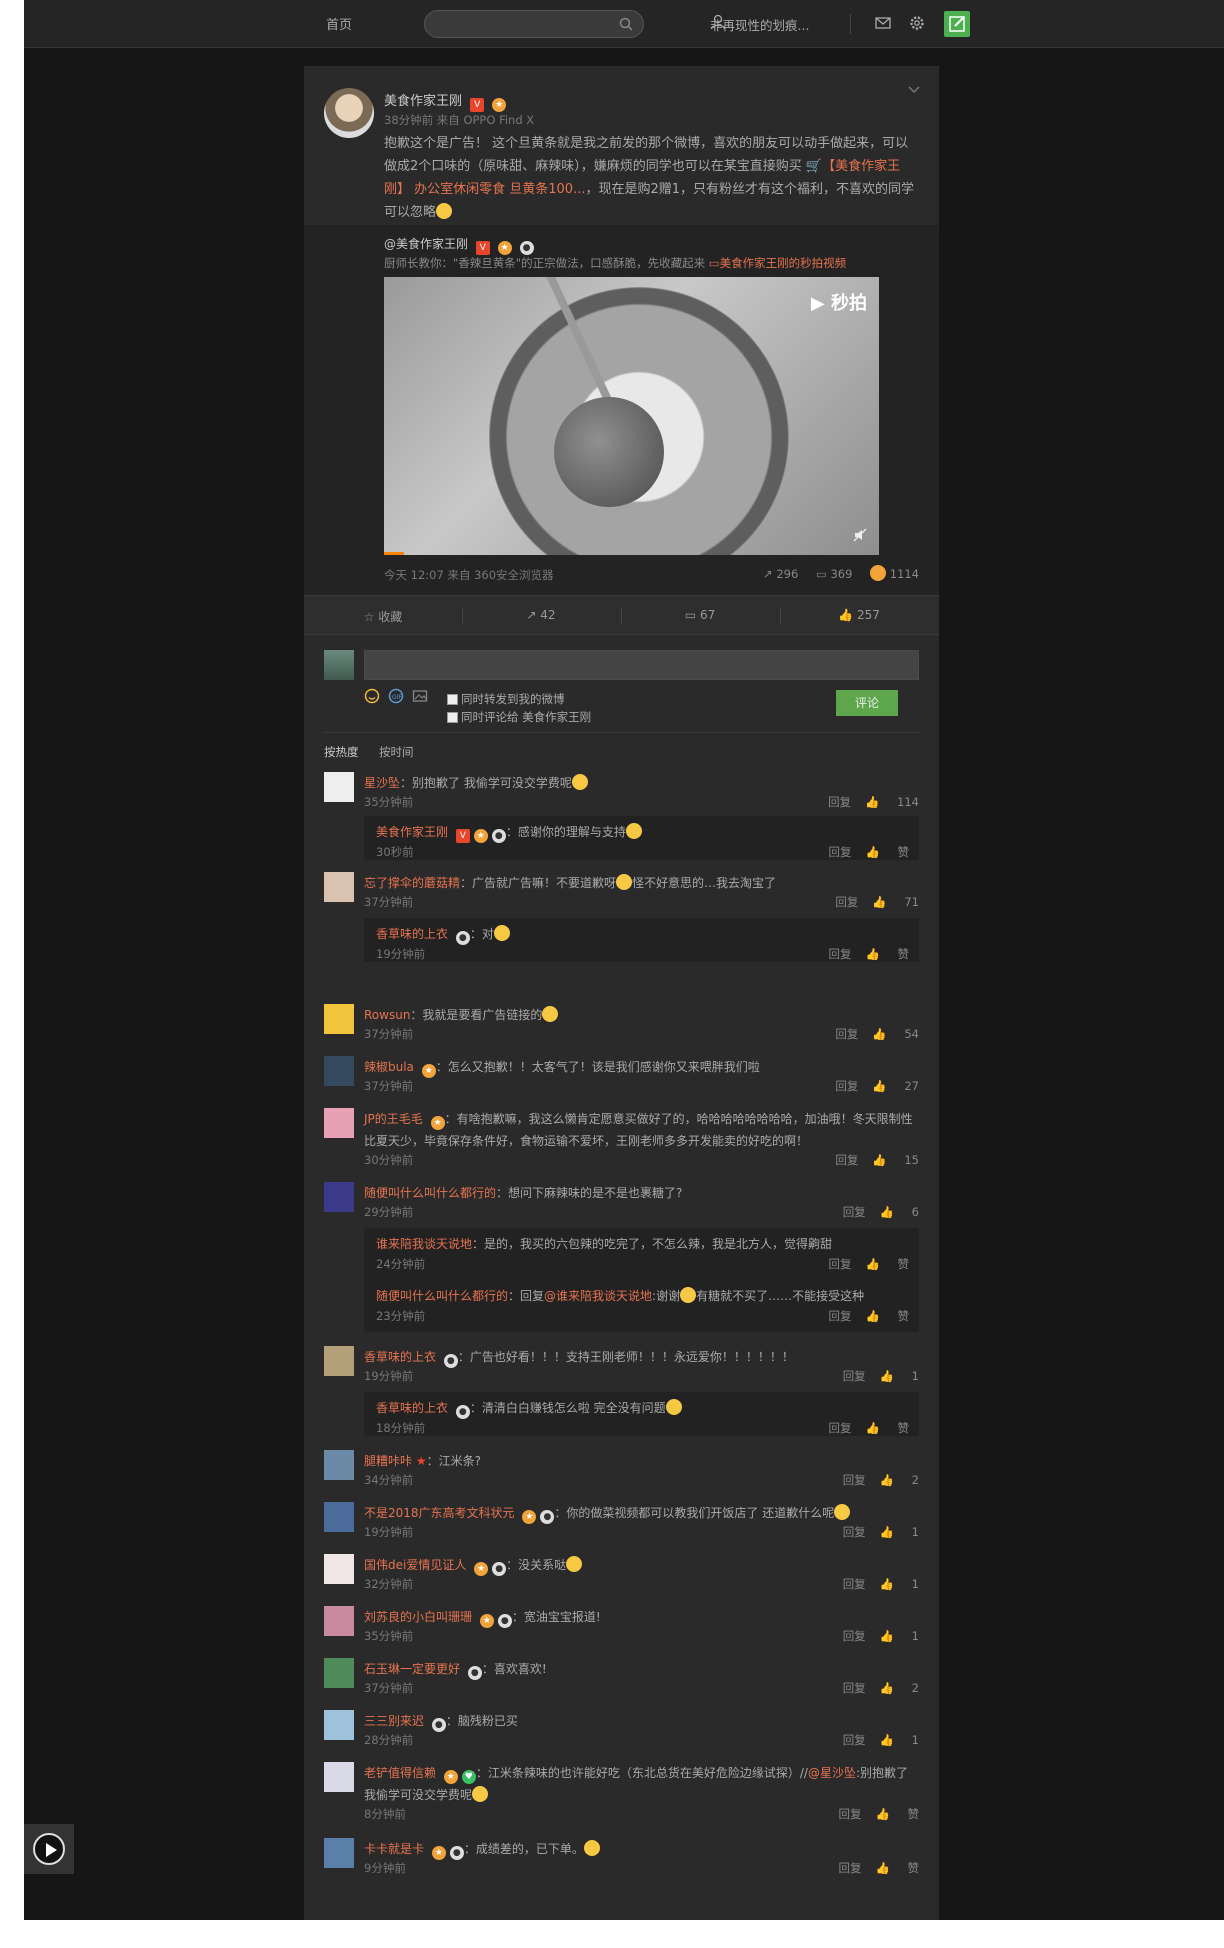 This screenshot has width=1224, height=1948. What do you see at coordinates (874, 1584) in the screenshot?
I see `comment-ops: 回复 👍 1` at bounding box center [874, 1584].